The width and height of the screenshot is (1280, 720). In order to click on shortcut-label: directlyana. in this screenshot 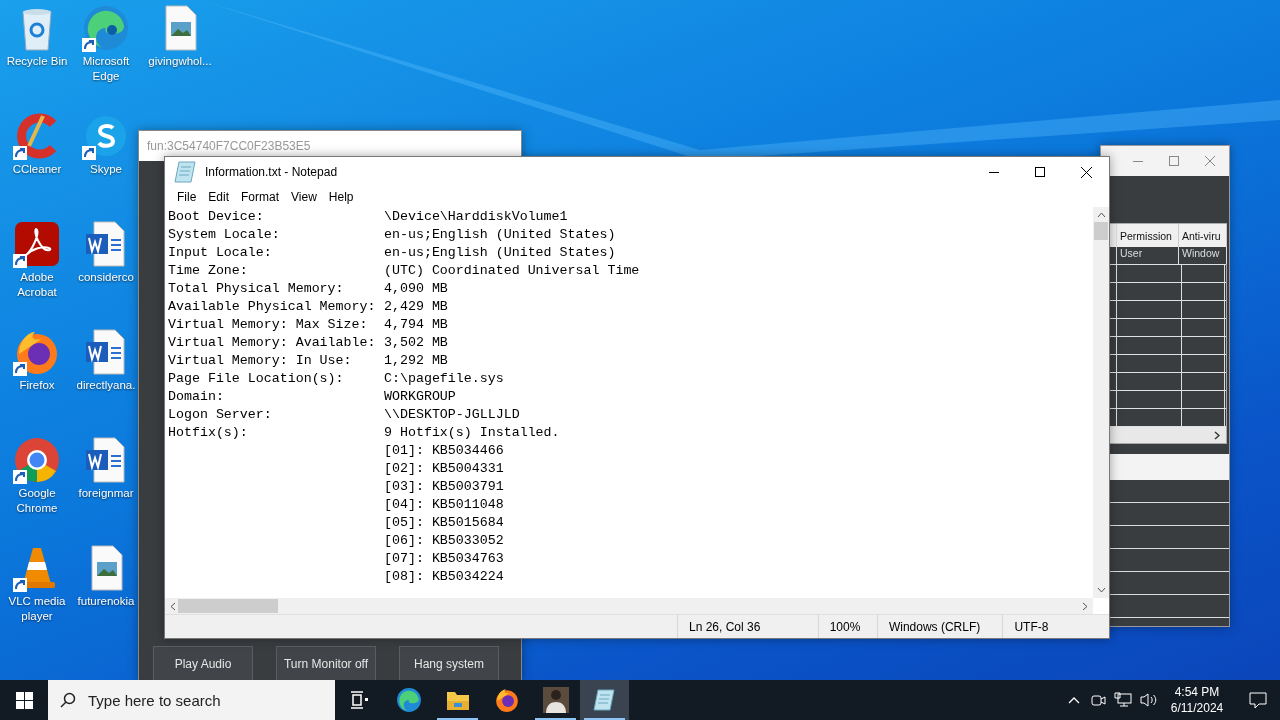, I will do `click(106, 385)`.